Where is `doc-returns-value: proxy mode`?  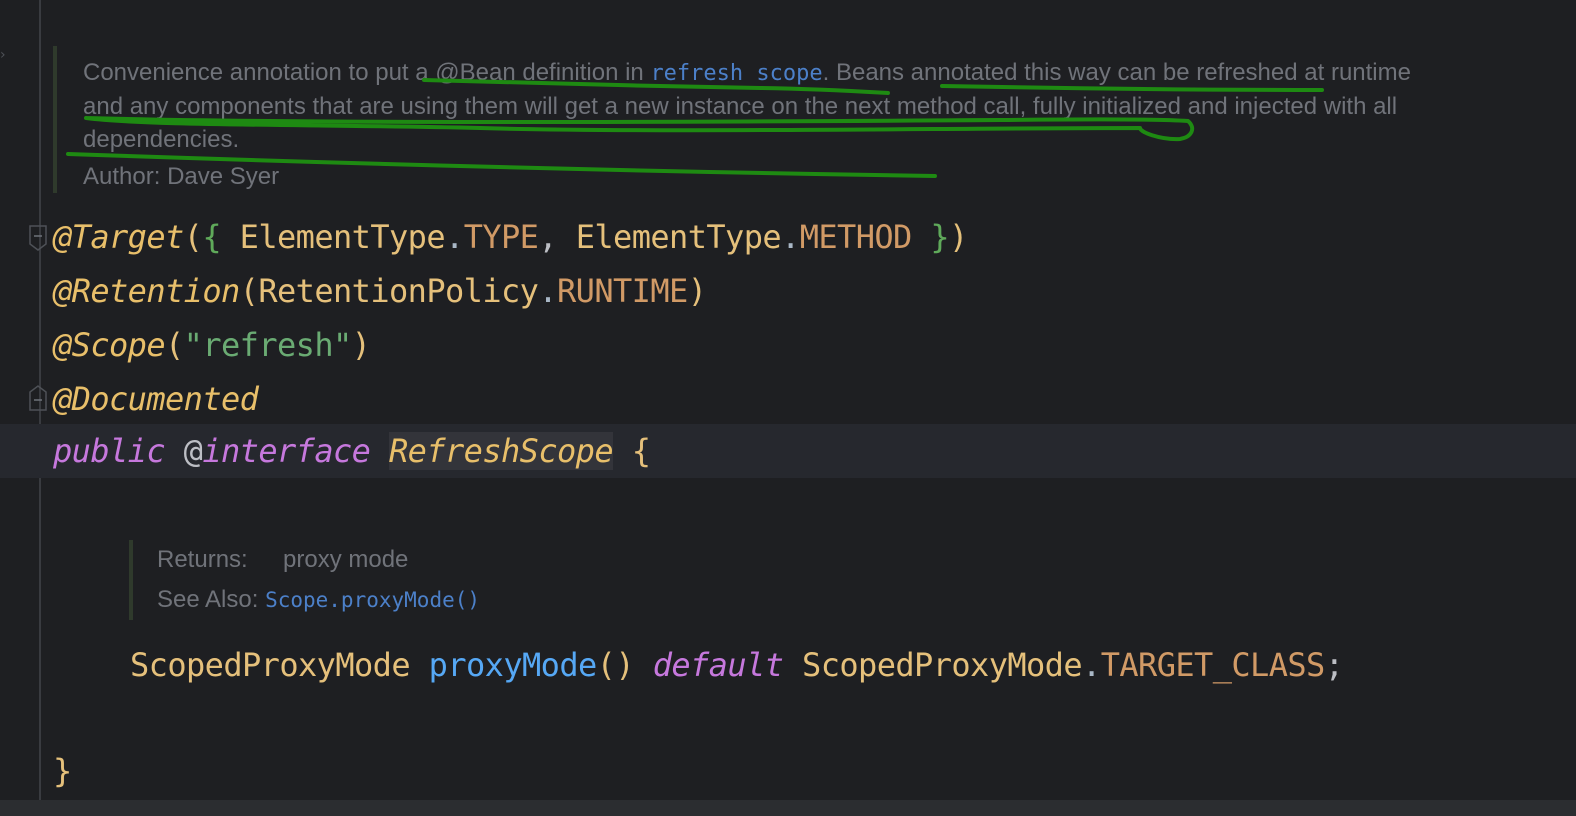 doc-returns-value: proxy mode is located at coordinates (346, 559).